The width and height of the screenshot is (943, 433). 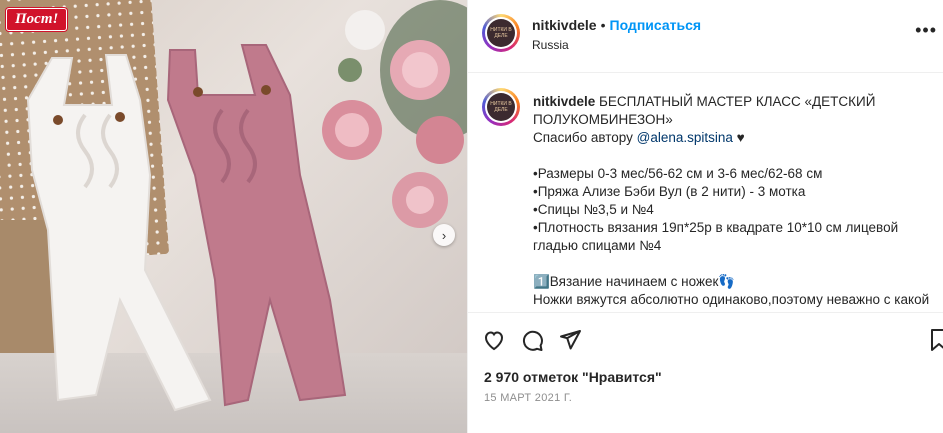 What do you see at coordinates (494, 340) in the screenshot?
I see `heart-icon` at bounding box center [494, 340].